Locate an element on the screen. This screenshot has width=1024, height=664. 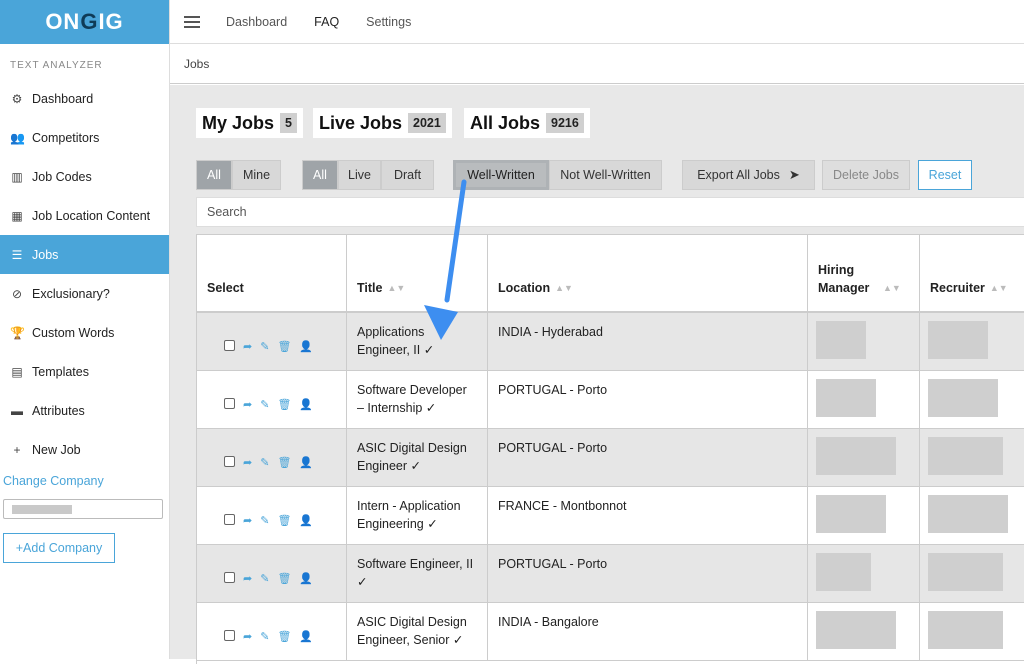
change-company-link: Change Company is located at coordinates (84, 481).